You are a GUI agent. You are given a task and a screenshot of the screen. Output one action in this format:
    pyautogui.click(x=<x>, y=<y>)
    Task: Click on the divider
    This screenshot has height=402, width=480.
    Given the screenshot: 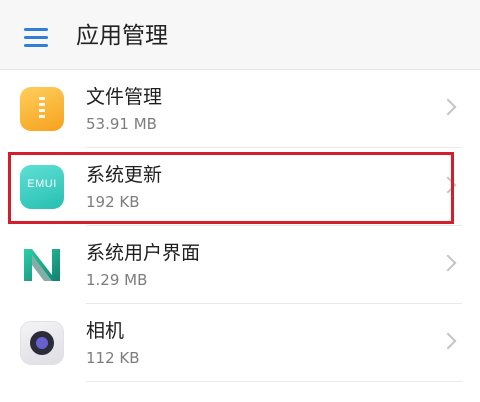 What is the action you would take?
    pyautogui.click(x=274, y=381)
    